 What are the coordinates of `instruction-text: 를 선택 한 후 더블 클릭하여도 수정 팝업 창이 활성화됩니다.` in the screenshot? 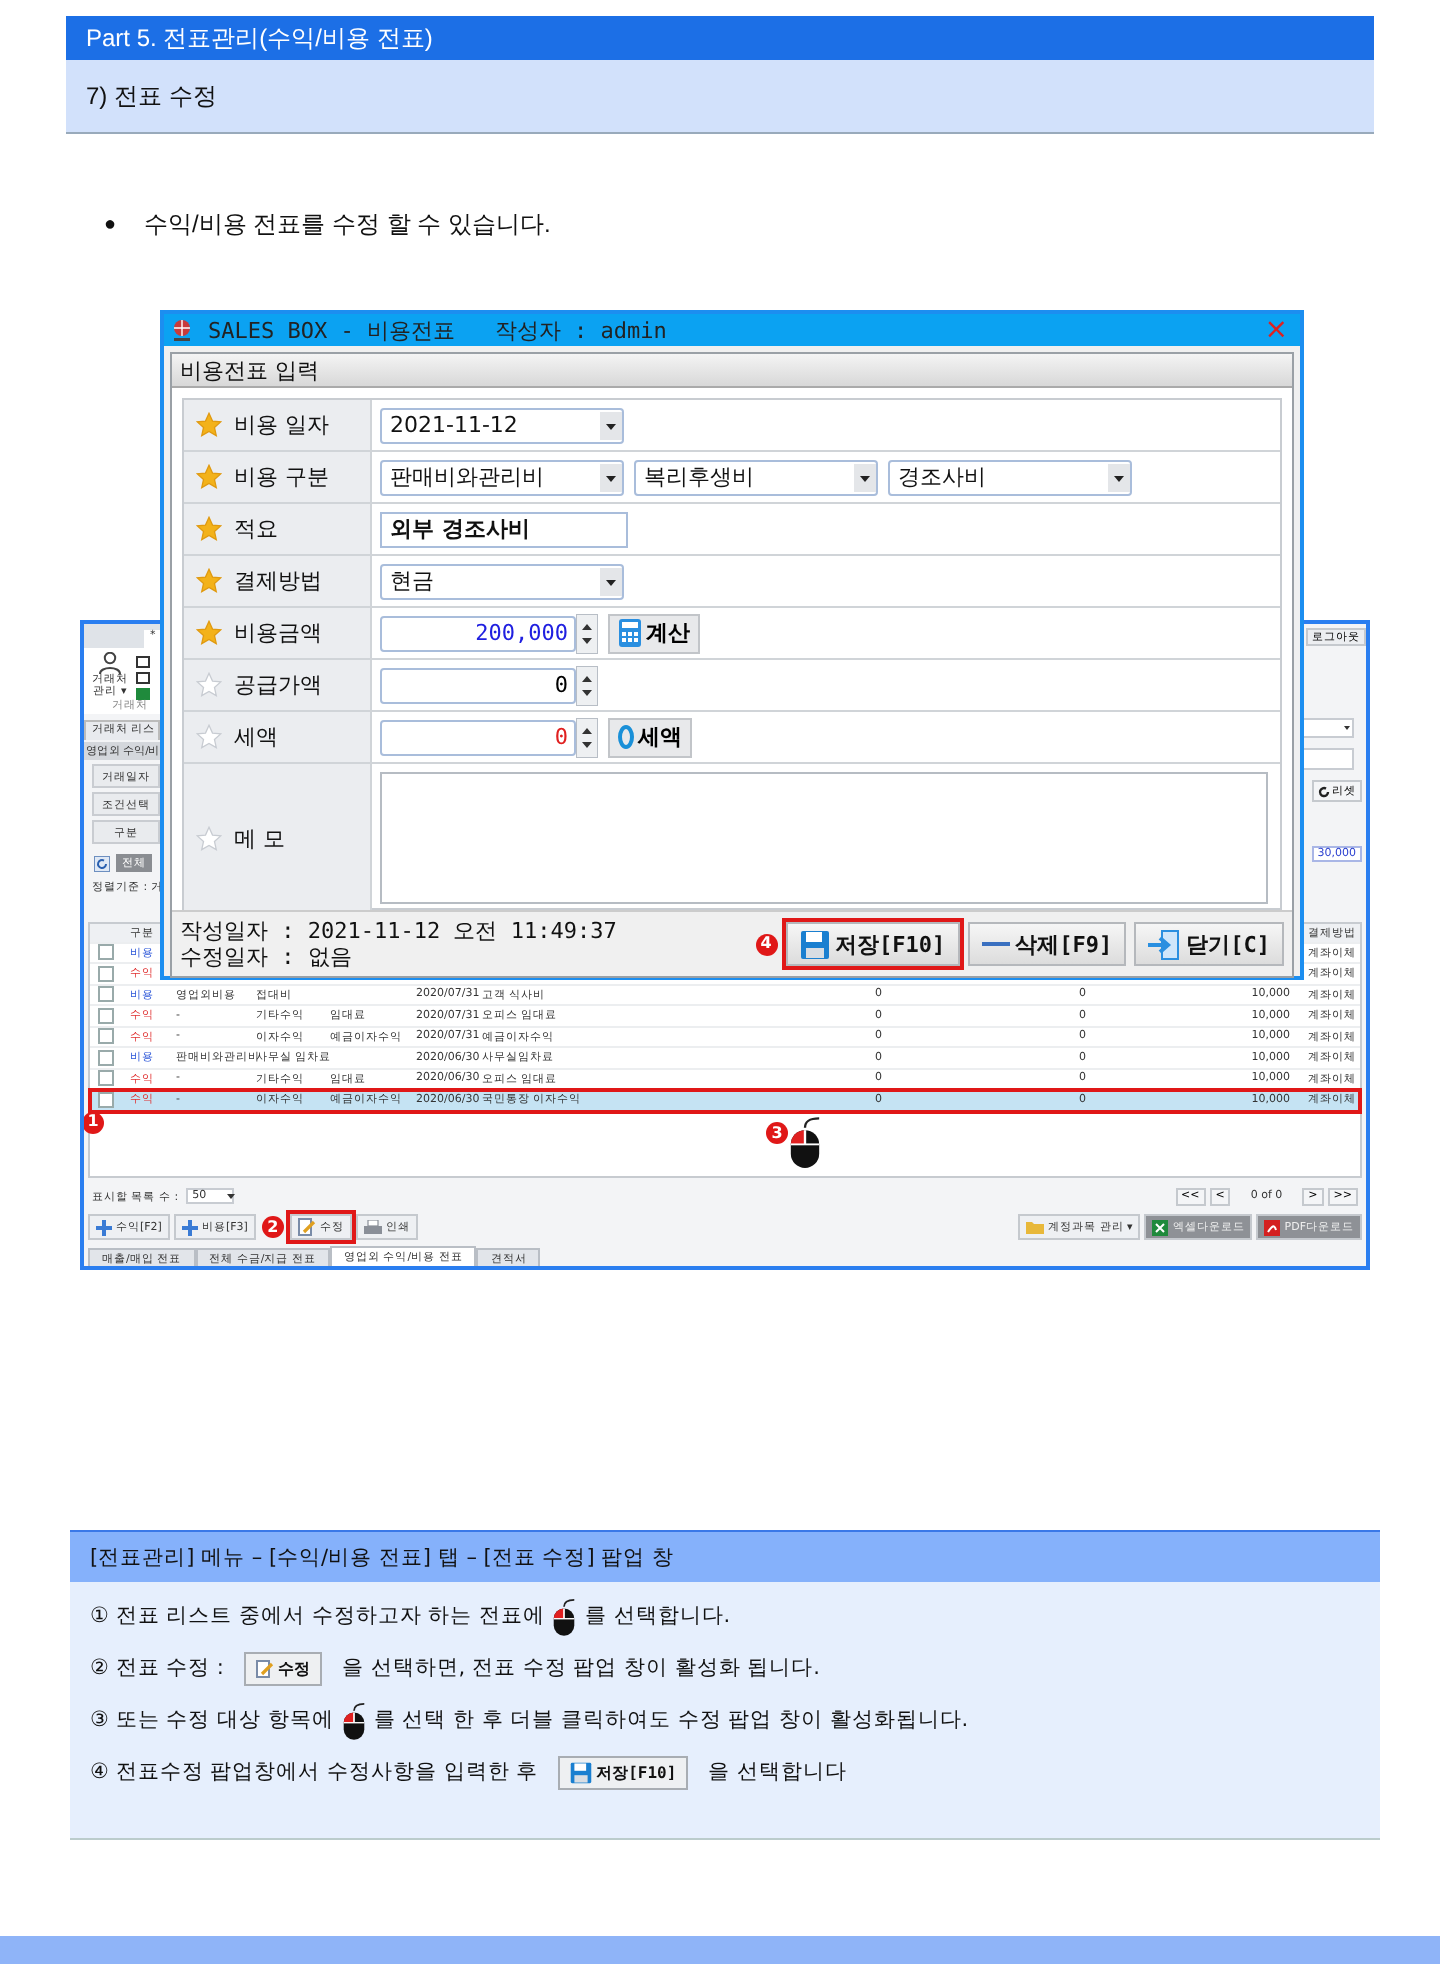 It's located at (671, 1720).